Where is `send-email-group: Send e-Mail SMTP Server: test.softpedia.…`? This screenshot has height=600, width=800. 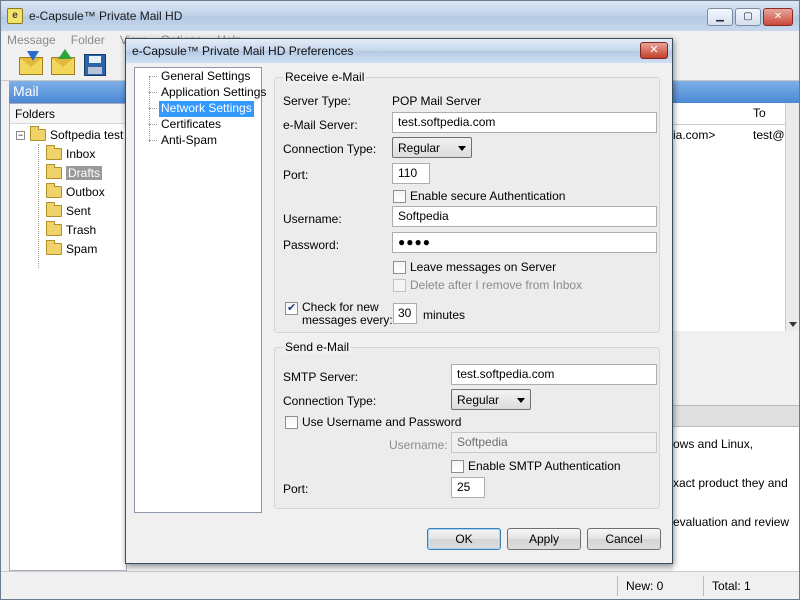
send-email-group: Send e-Mail SMTP Server: test.softpedia.… is located at coordinates (467, 424).